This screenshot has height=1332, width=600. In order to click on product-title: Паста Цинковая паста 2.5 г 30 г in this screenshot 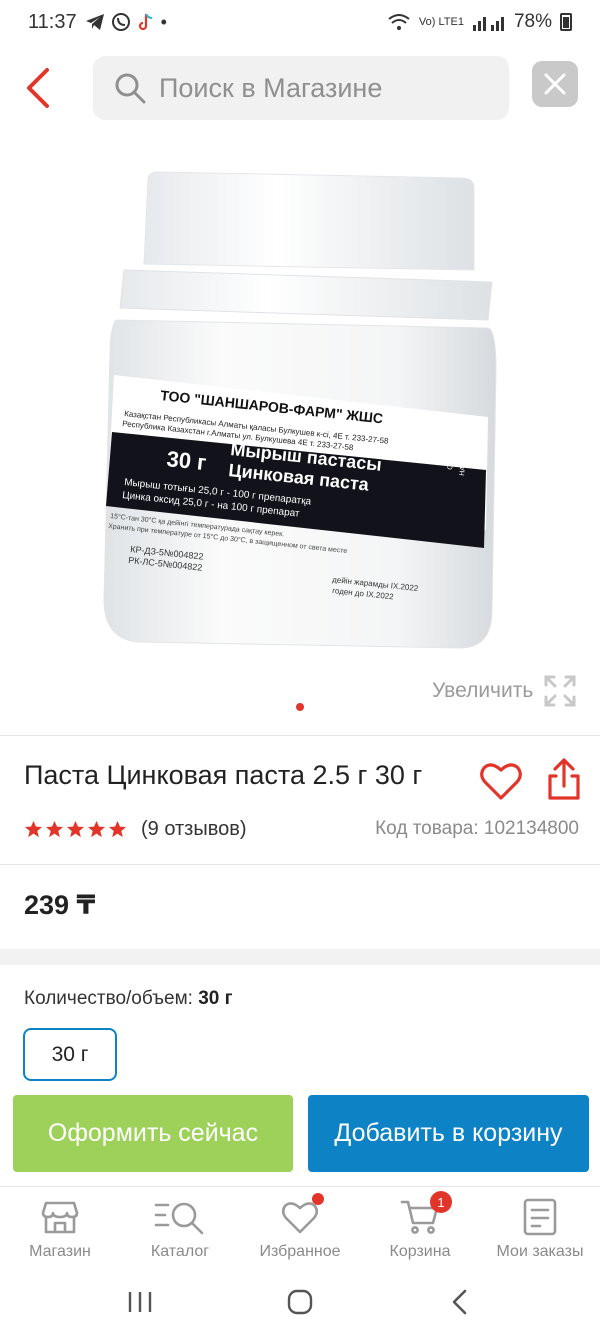, I will do `click(223, 775)`.